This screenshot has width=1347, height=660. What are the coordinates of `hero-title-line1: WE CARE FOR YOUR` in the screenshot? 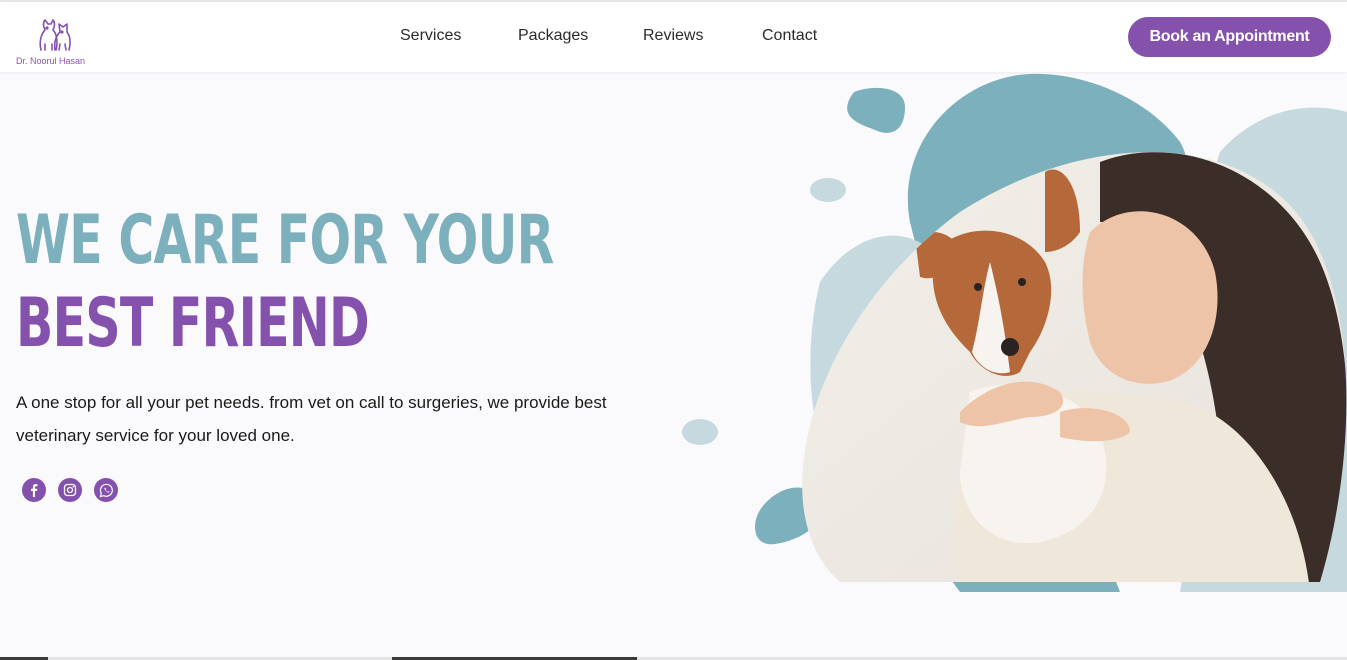 It's located at (285, 240).